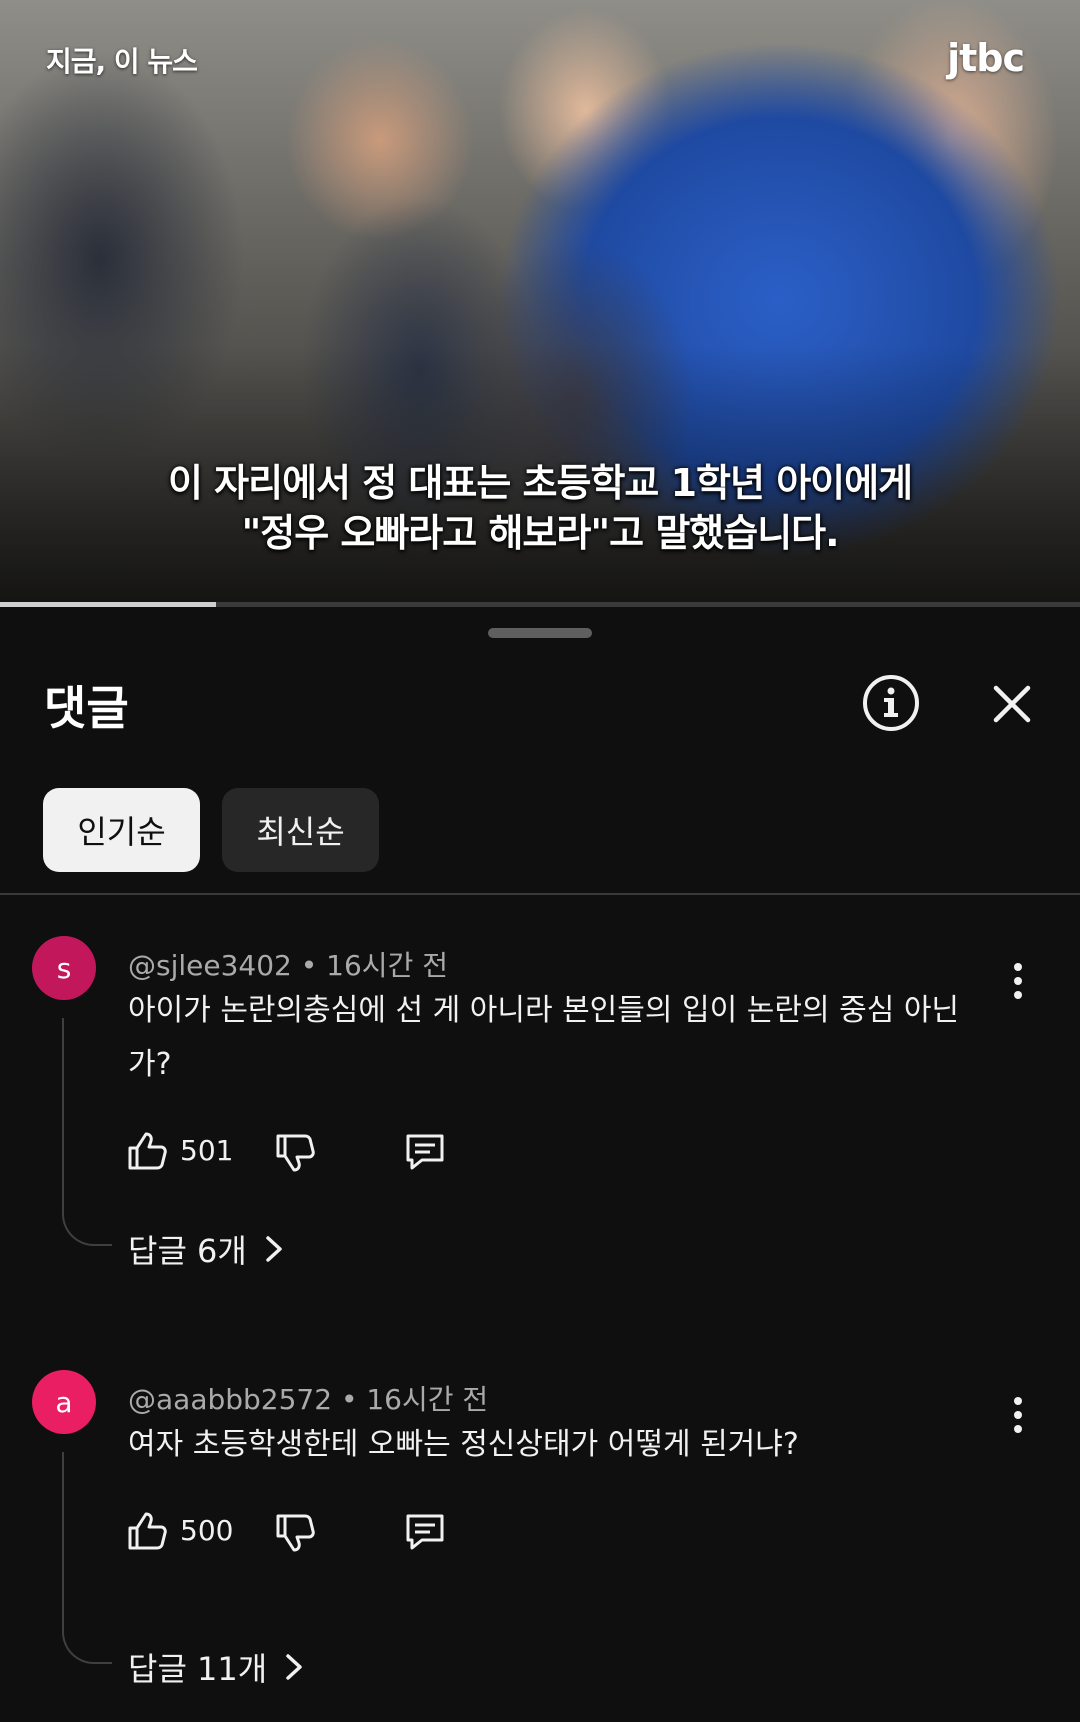  What do you see at coordinates (122, 61) in the screenshot?
I see `video-program-label: 지금, 이 뉴스` at bounding box center [122, 61].